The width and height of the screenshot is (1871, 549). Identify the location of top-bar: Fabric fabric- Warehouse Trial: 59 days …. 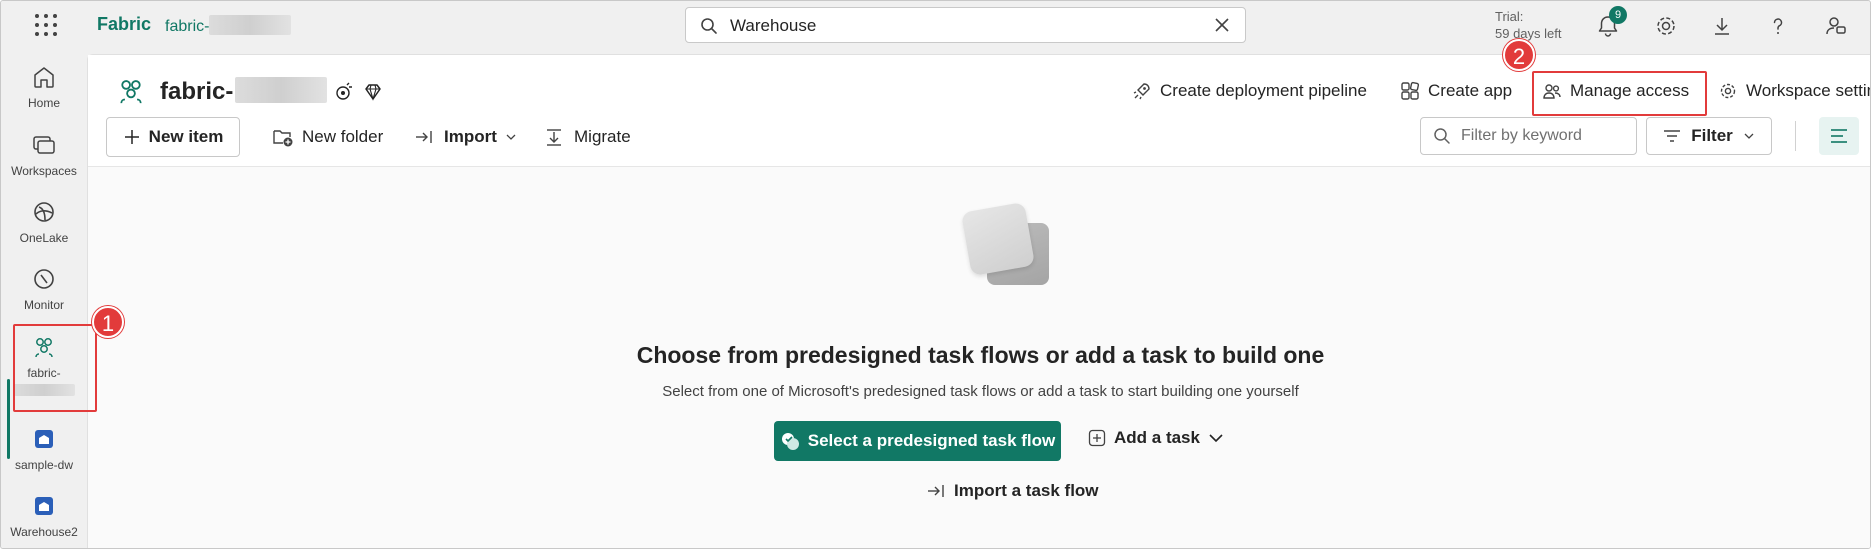
(935, 26).